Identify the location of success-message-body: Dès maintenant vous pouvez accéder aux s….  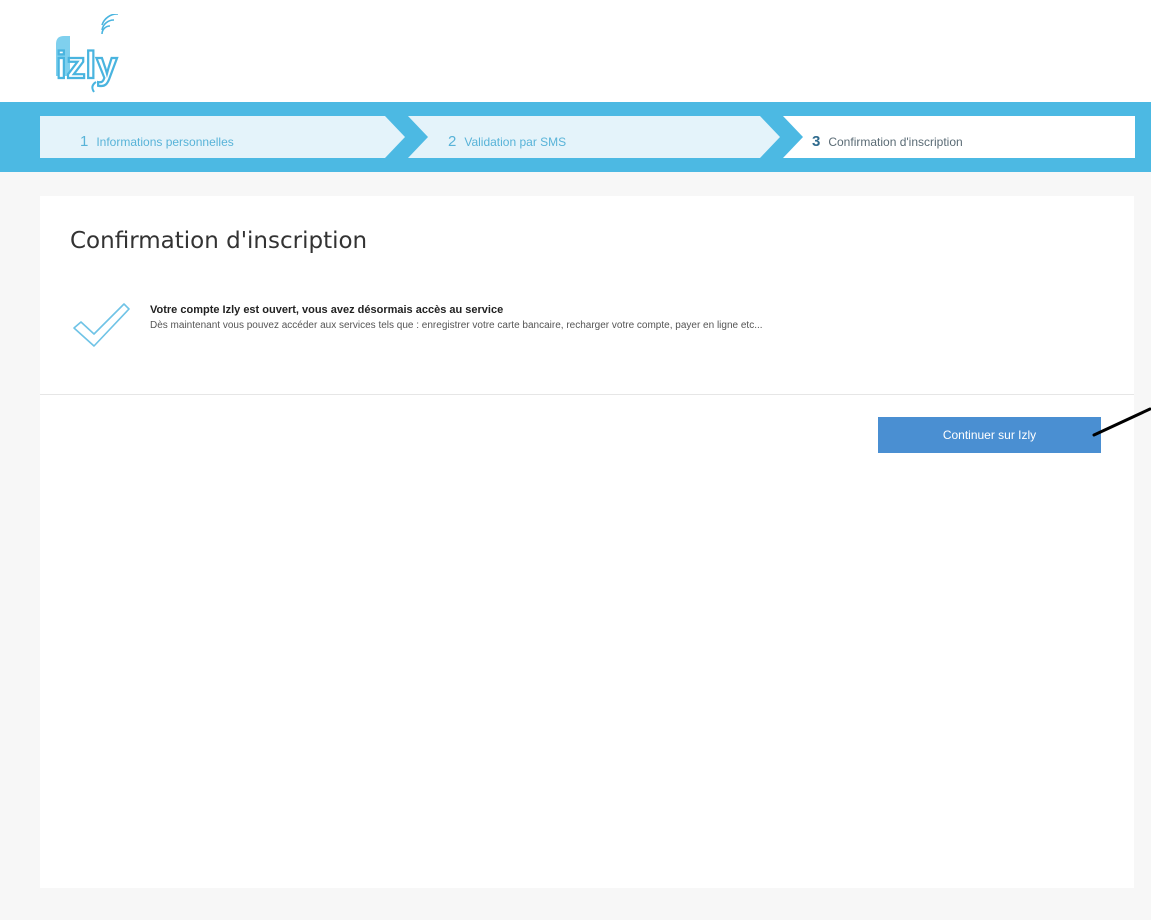
(456, 325).